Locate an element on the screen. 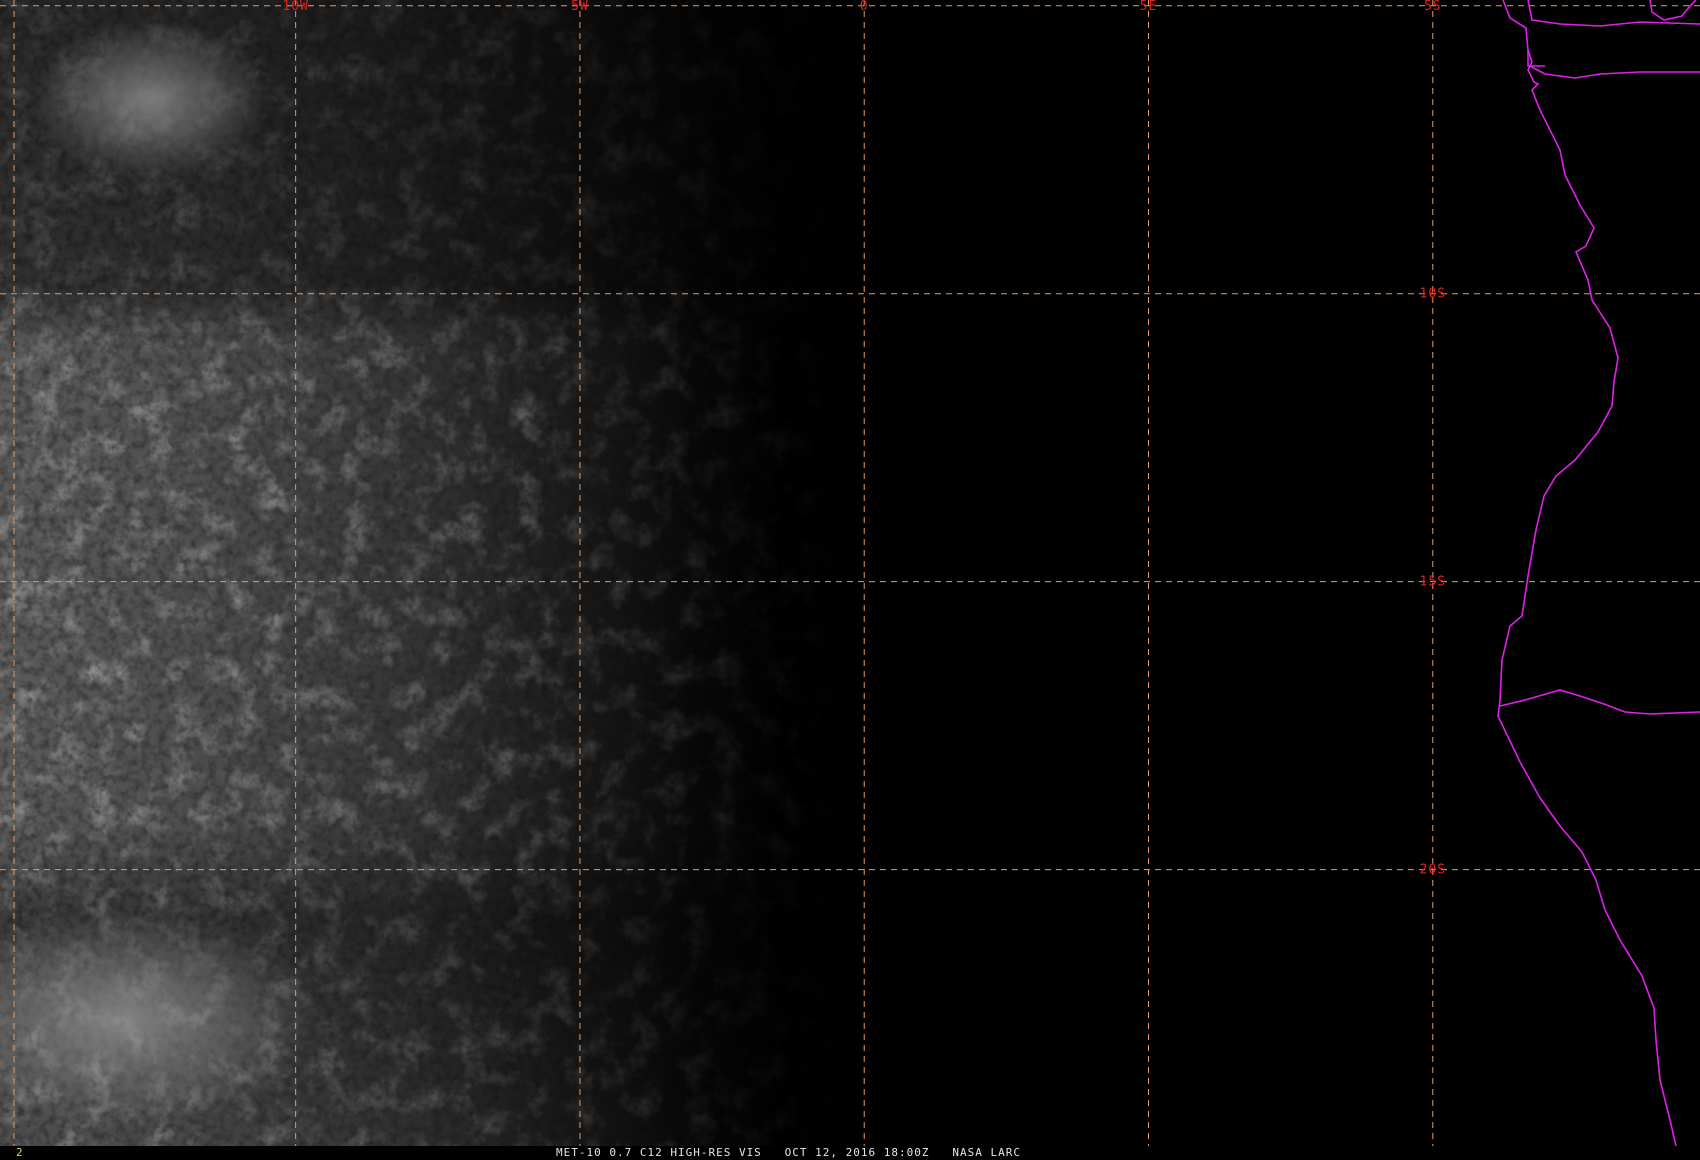 This screenshot has height=1160, width=1700. longitude-label: 5W is located at coordinates (580, 7).